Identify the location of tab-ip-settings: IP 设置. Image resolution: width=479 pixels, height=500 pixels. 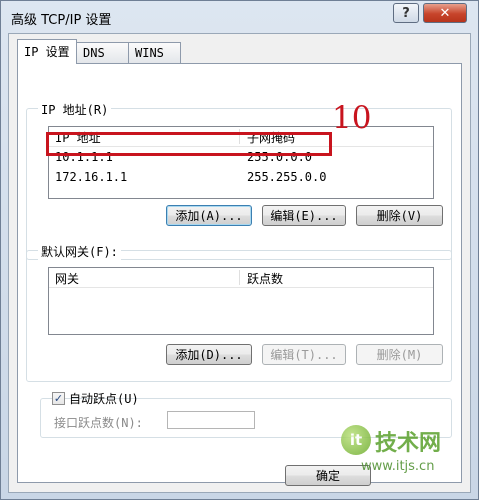
(47, 51).